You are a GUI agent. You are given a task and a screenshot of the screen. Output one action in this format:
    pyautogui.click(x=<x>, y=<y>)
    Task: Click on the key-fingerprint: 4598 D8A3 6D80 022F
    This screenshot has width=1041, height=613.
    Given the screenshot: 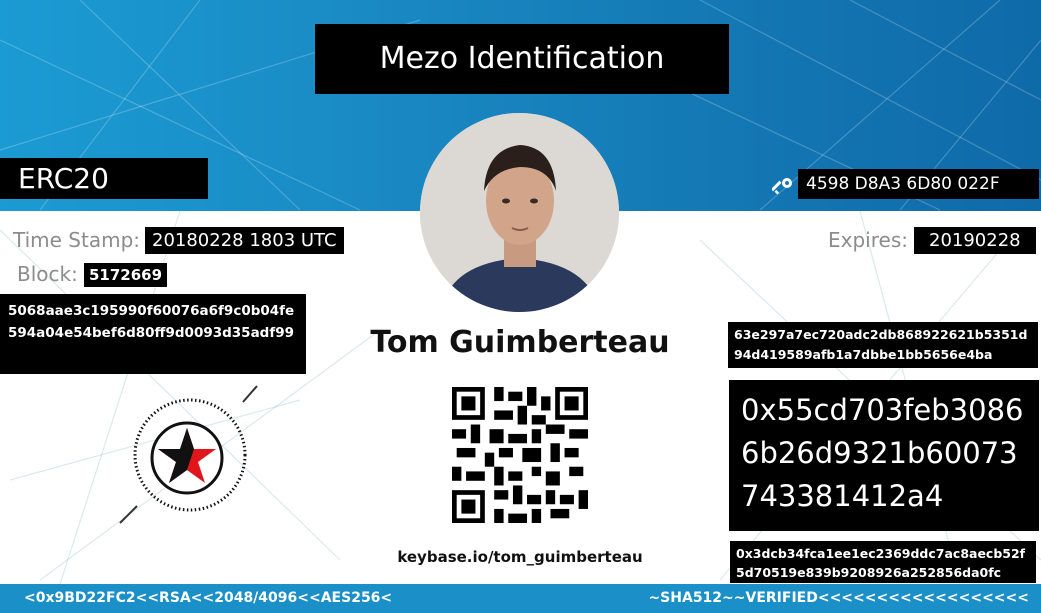 What is the action you would take?
    pyautogui.click(x=918, y=184)
    